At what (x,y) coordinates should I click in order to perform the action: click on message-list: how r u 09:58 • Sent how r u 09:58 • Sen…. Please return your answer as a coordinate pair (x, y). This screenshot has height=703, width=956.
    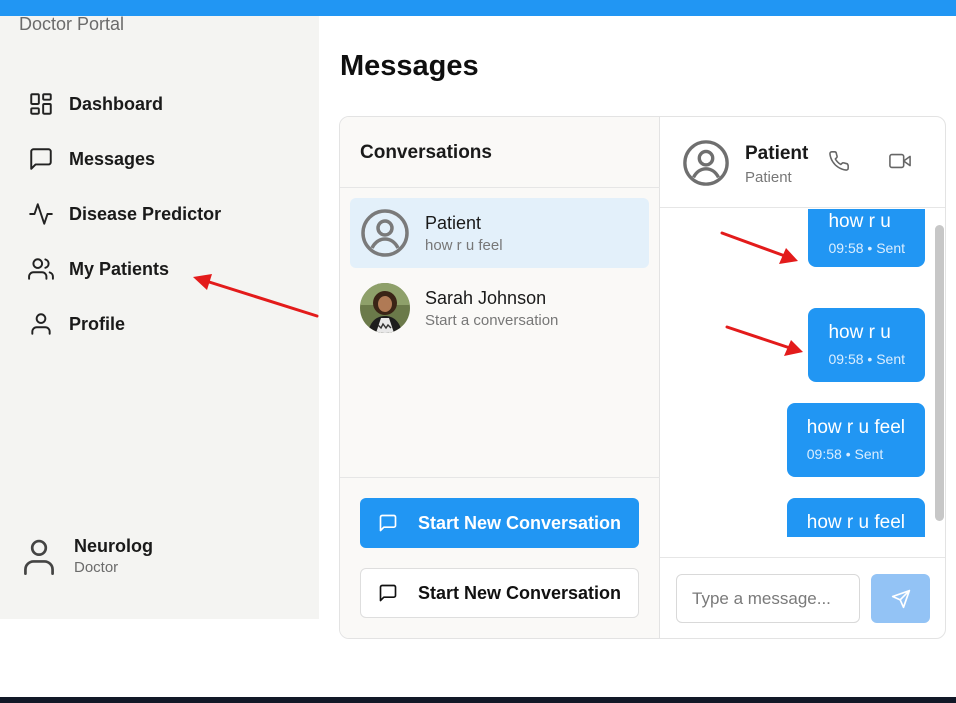
    Looking at the image, I should click on (802, 373).